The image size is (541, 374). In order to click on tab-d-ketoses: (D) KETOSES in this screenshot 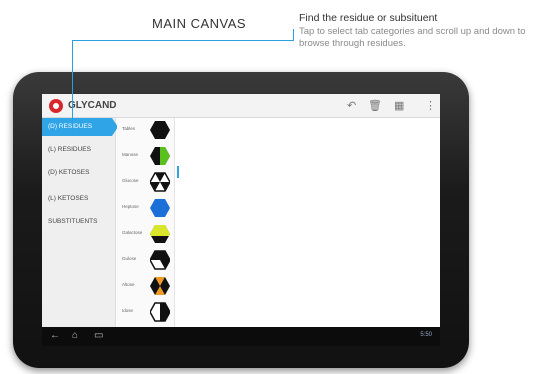, I will do `click(79, 173)`.